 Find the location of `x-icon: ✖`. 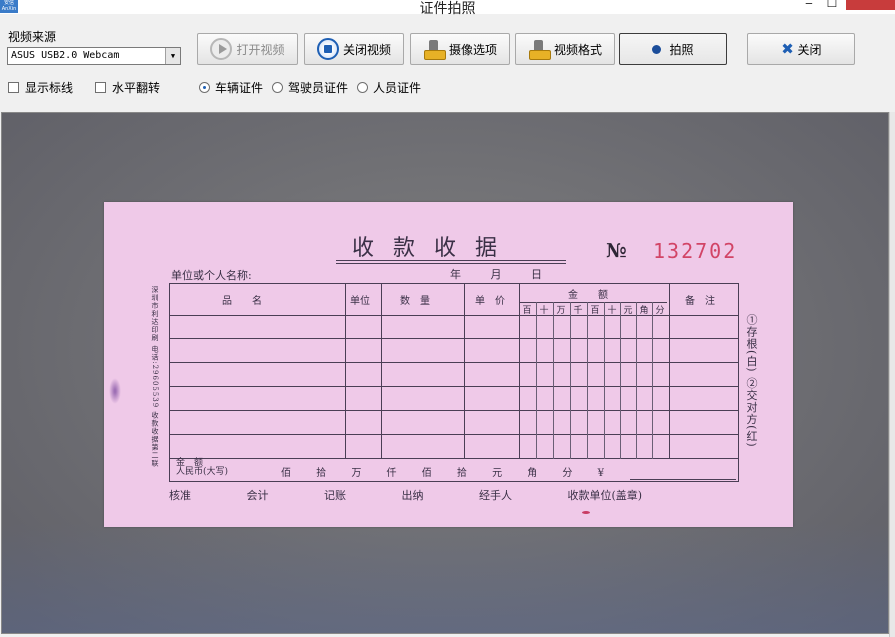

x-icon: ✖ is located at coordinates (787, 49).